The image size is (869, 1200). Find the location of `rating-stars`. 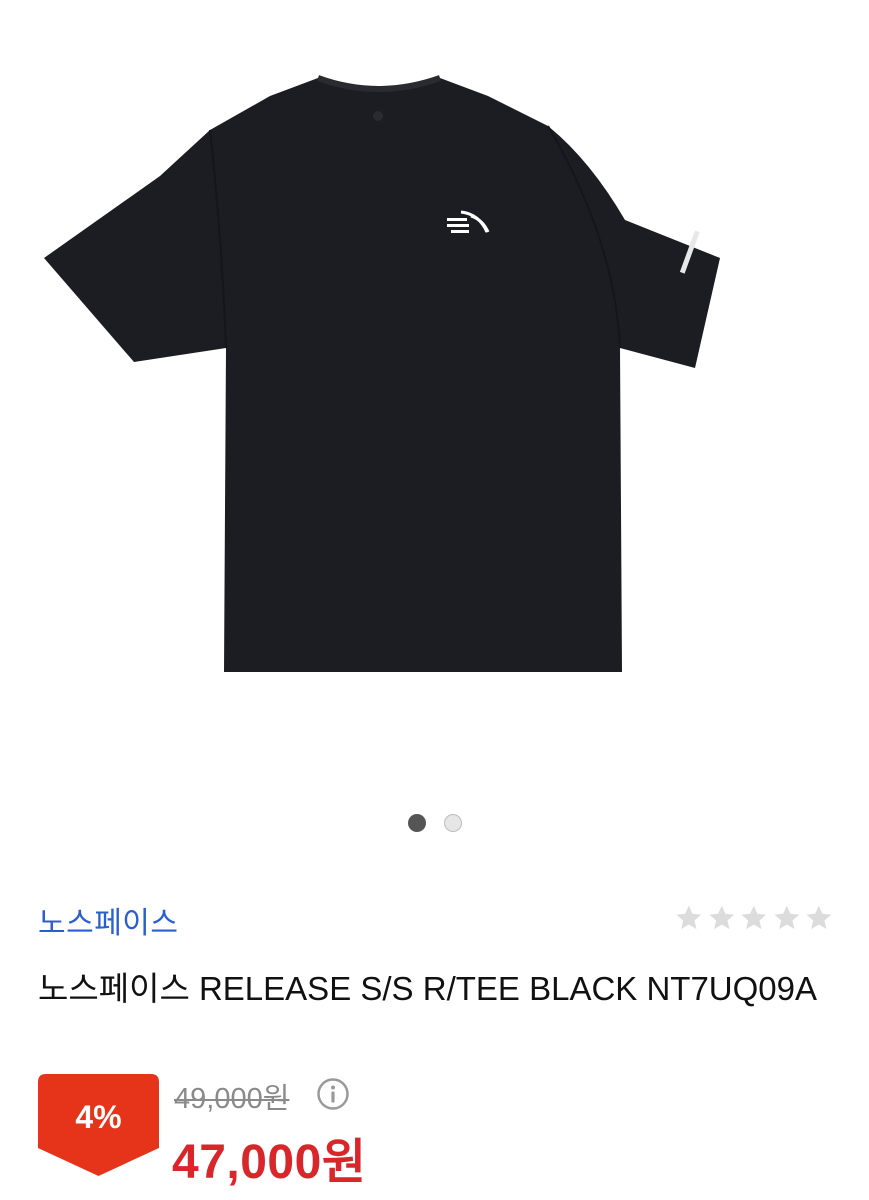

rating-stars is located at coordinates (754, 920).